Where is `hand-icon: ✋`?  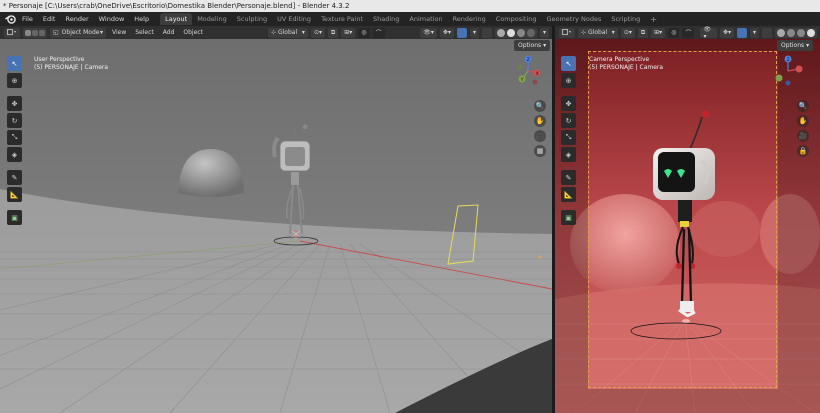
hand-icon: ✋ is located at coordinates (540, 121).